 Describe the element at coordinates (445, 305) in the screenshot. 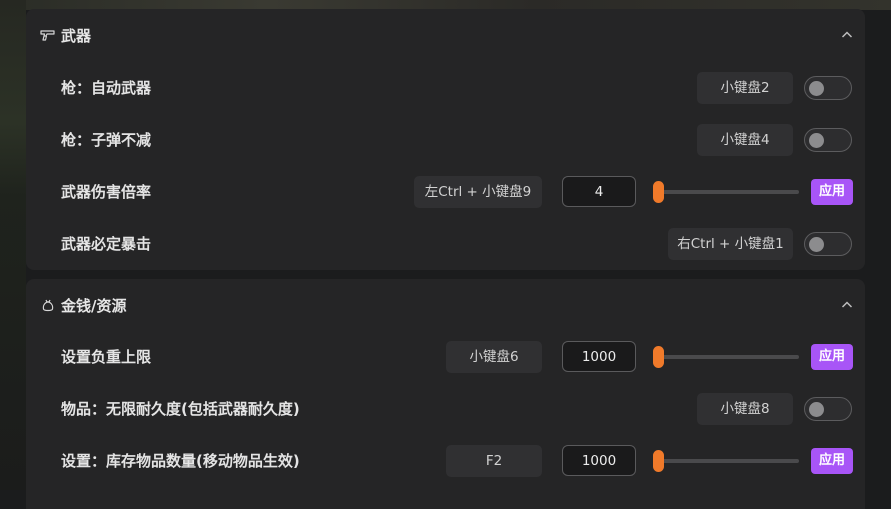

I see `section-header-money: 金钱/资源` at that location.